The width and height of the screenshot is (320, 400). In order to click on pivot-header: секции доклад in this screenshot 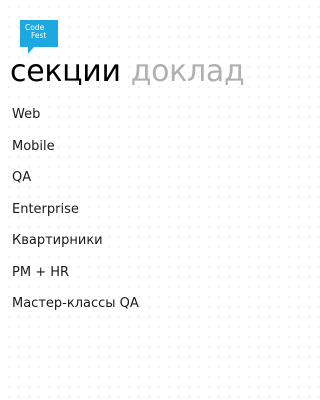, I will do `click(127, 72)`.